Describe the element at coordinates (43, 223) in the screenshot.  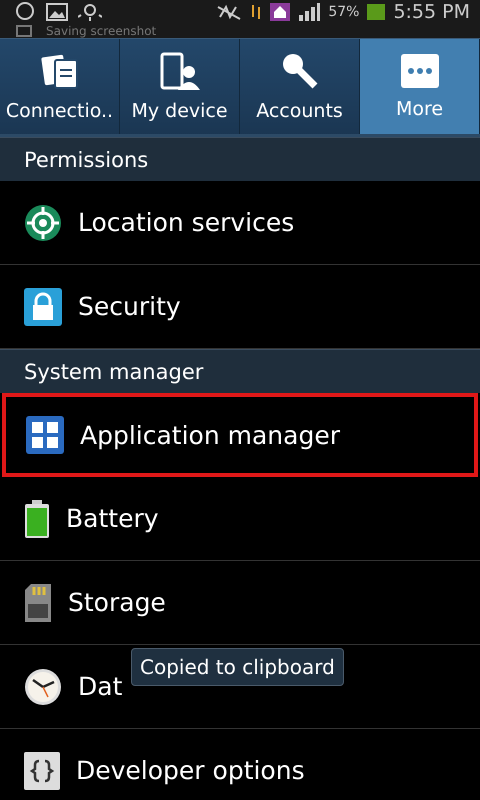
I see `target-icon` at that location.